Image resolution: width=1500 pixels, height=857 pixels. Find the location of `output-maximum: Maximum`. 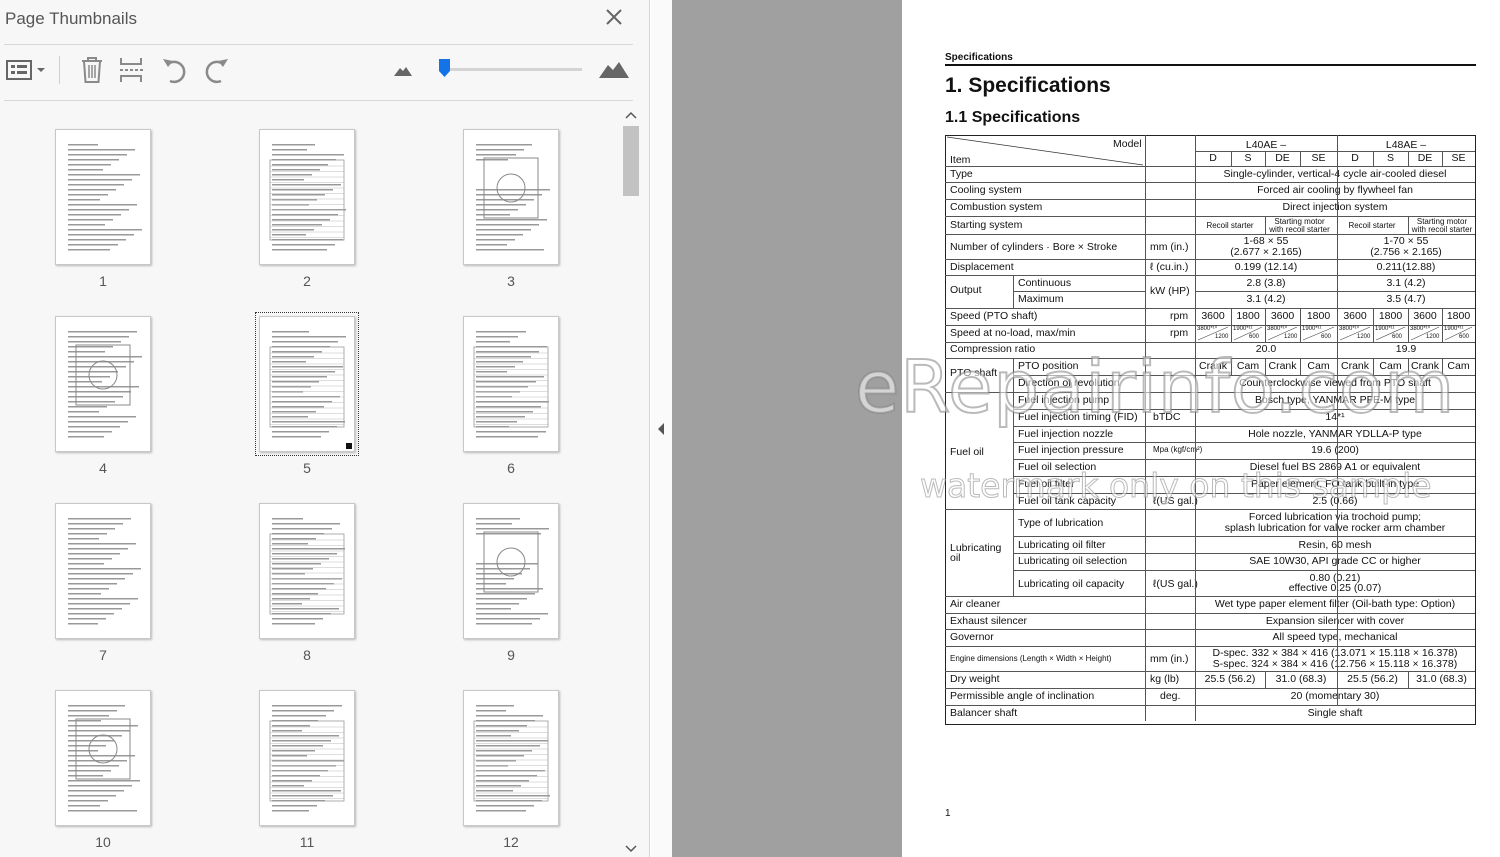

output-maximum: Maximum is located at coordinates (1041, 299).